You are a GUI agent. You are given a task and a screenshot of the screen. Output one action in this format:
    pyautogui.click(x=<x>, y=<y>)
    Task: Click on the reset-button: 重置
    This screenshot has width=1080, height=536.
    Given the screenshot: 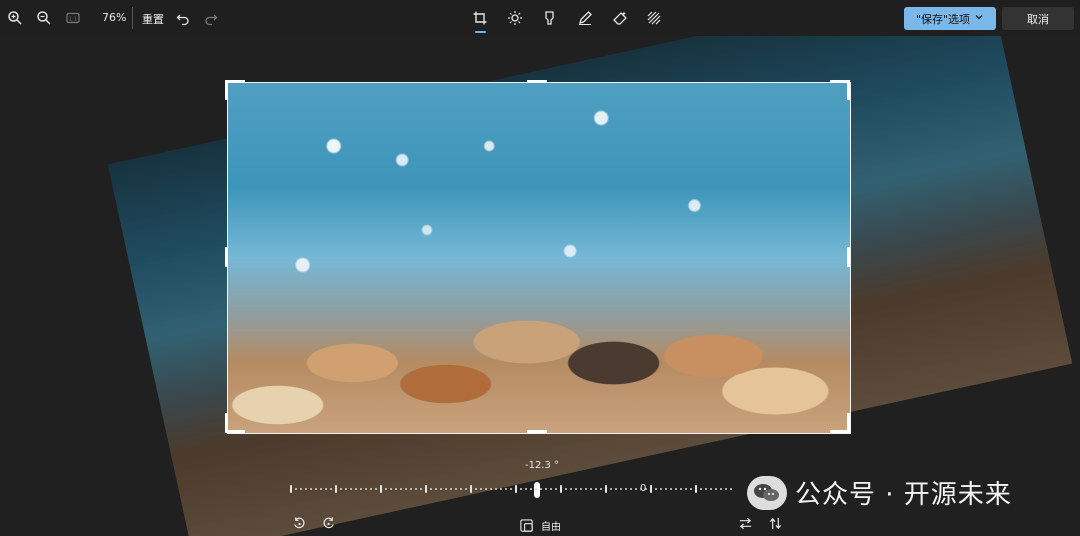 What is the action you would take?
    pyautogui.click(x=153, y=19)
    